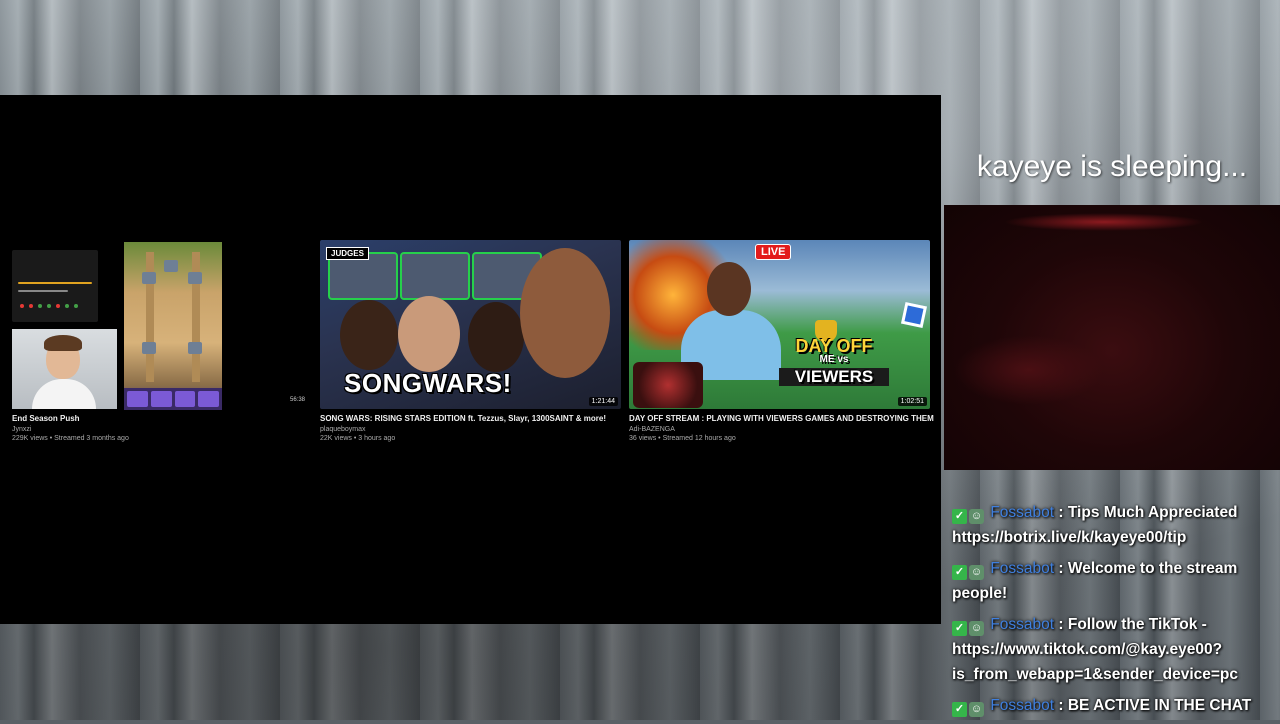 The width and height of the screenshot is (1280, 724). I want to click on video-meta: 229K views • Streamed 3 months ago, so click(70, 438).